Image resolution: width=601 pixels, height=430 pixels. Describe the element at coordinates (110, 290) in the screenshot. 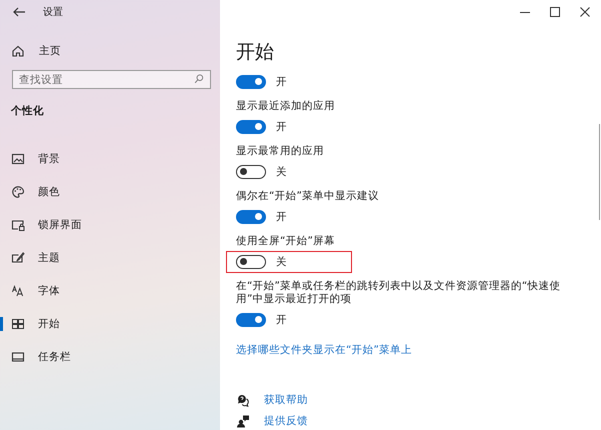

I see `nav-item: 字体` at that location.